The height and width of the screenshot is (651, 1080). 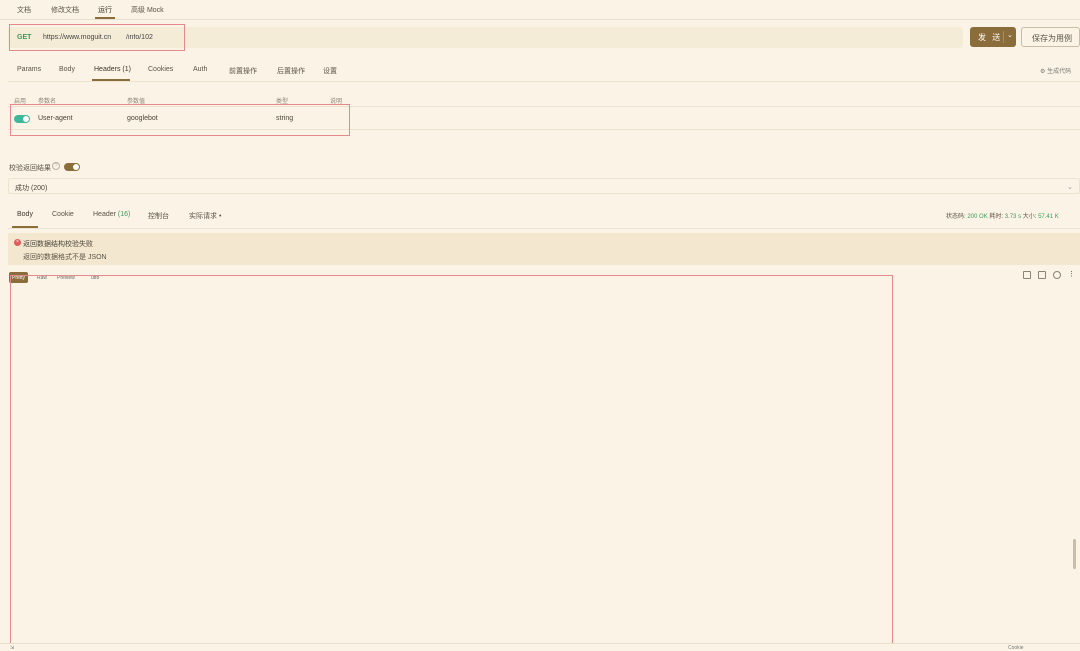 What do you see at coordinates (1074, 554) in the screenshot?
I see `scrollbar-thumb` at bounding box center [1074, 554].